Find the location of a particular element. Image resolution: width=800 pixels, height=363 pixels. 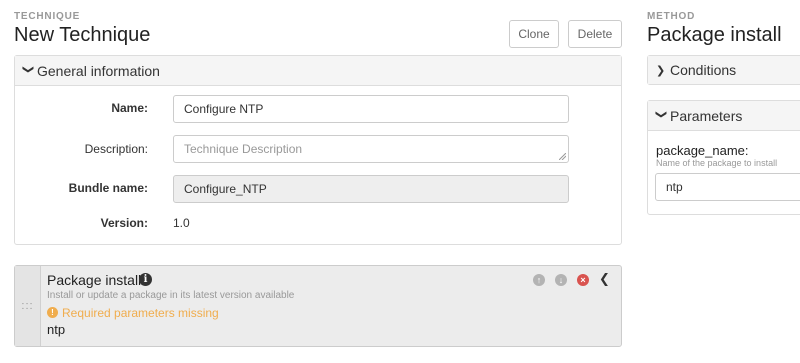

drag-handle: ::: is located at coordinates (28, 306).